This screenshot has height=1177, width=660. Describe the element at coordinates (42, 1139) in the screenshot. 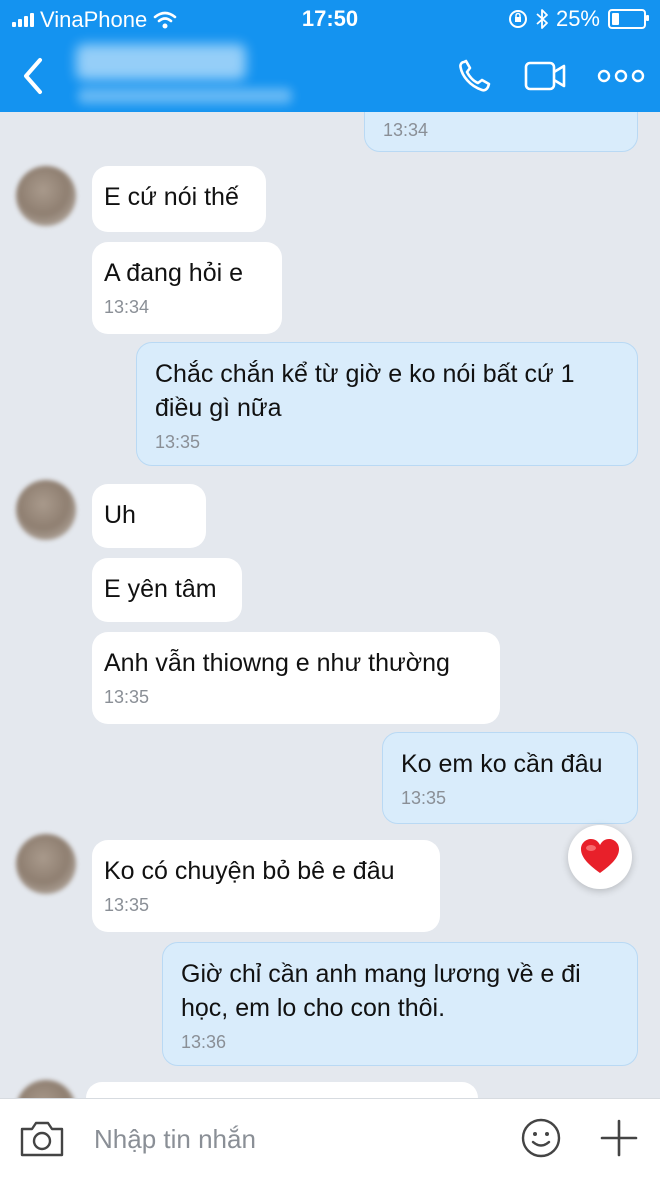

I see `camera-icon` at that location.